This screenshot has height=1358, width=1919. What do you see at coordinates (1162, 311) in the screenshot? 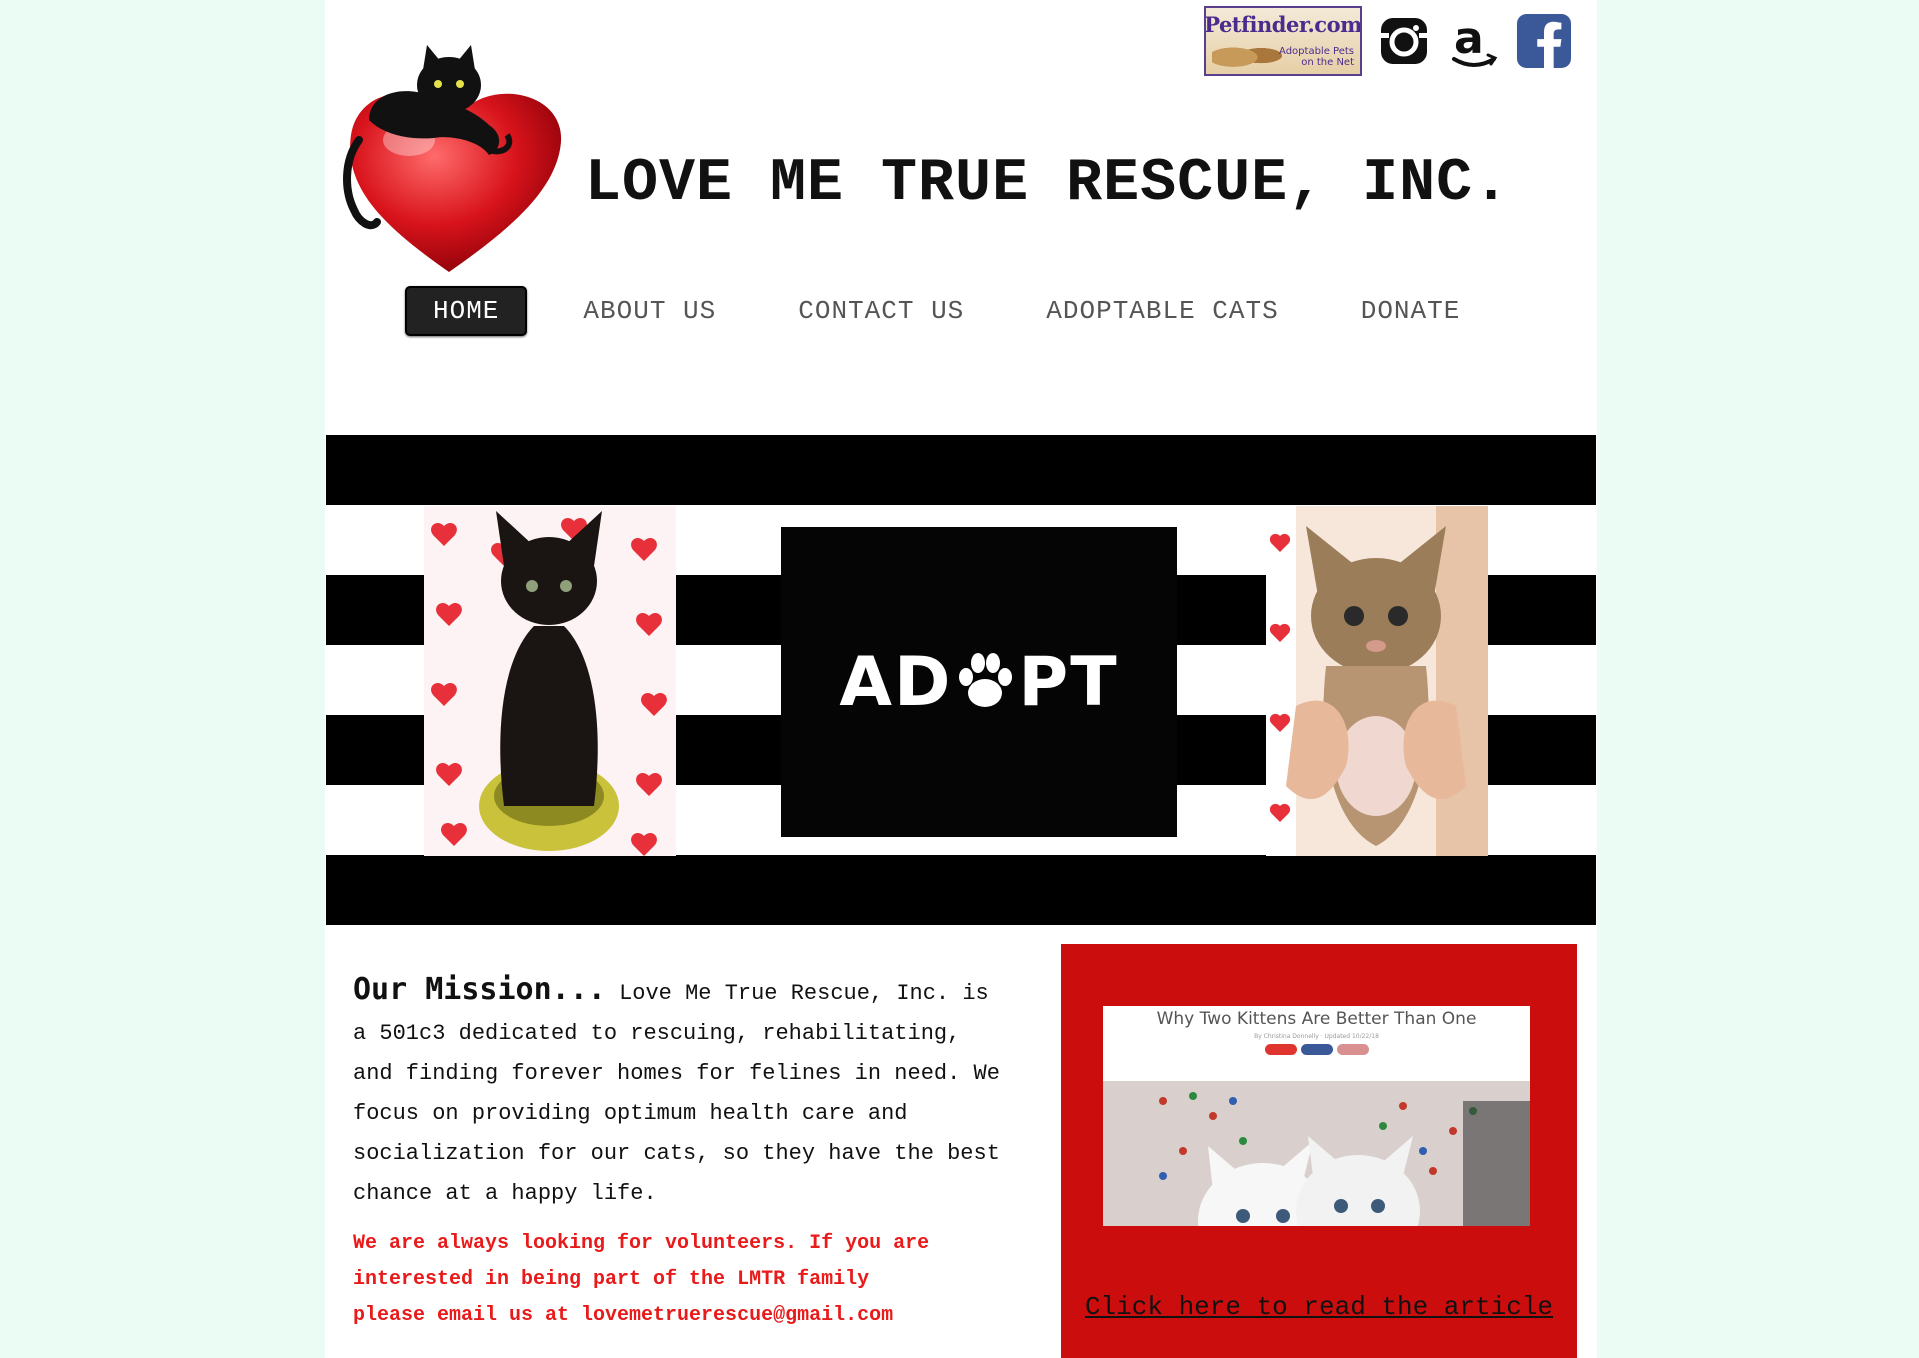
I see `nav-item-adoptable-cats: ADOPTABLE CATS` at bounding box center [1162, 311].